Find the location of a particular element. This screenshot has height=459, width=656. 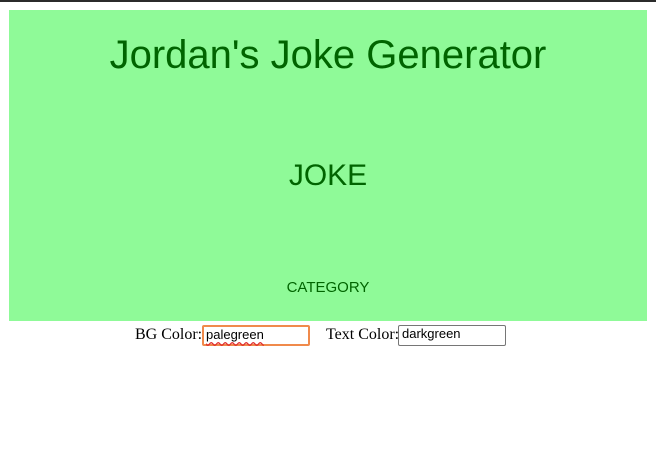

bg-color-input: palegreen is located at coordinates (256, 335).